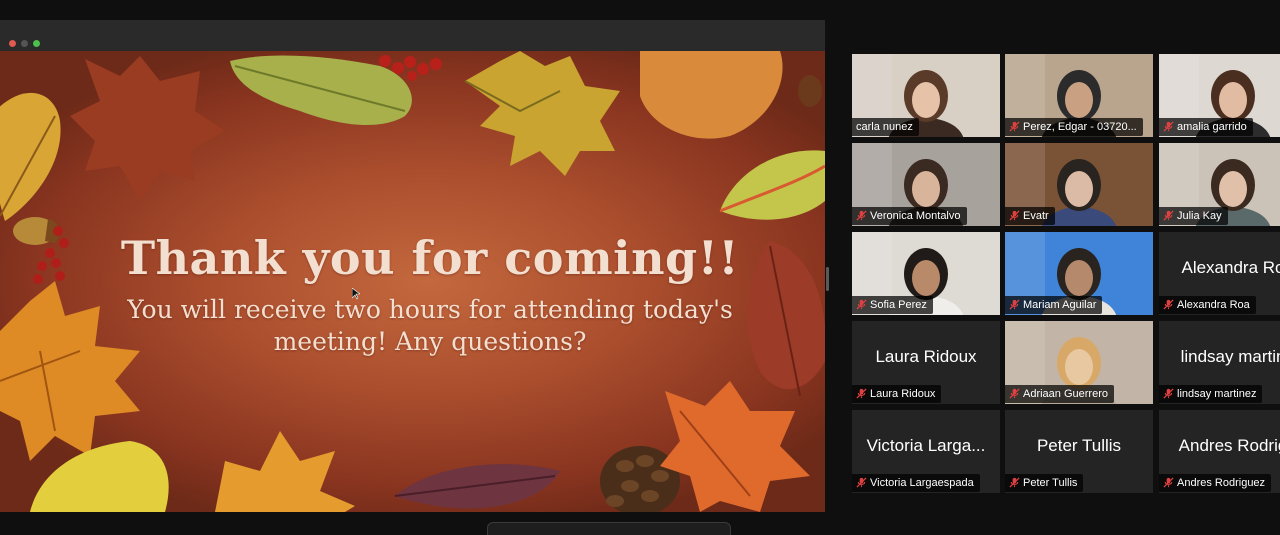  I want to click on minimize-window-dot, so click(24, 43).